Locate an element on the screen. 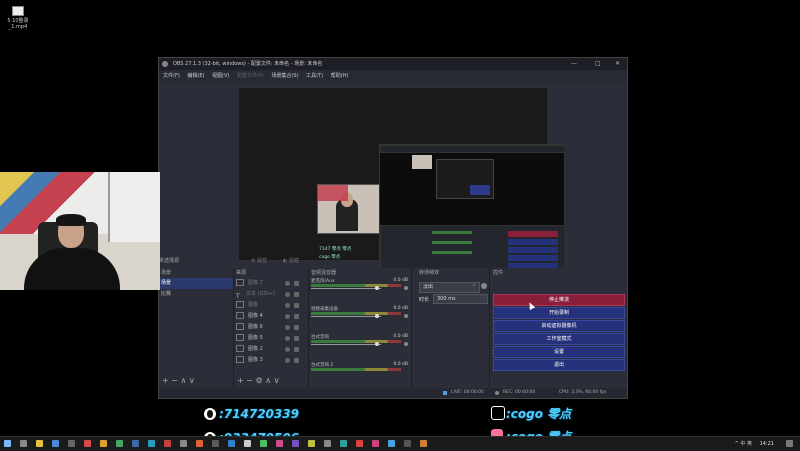 This screenshot has height=451, width=800. start-virtual-camera-button: 启动虚拟摄像机 is located at coordinates (559, 326).